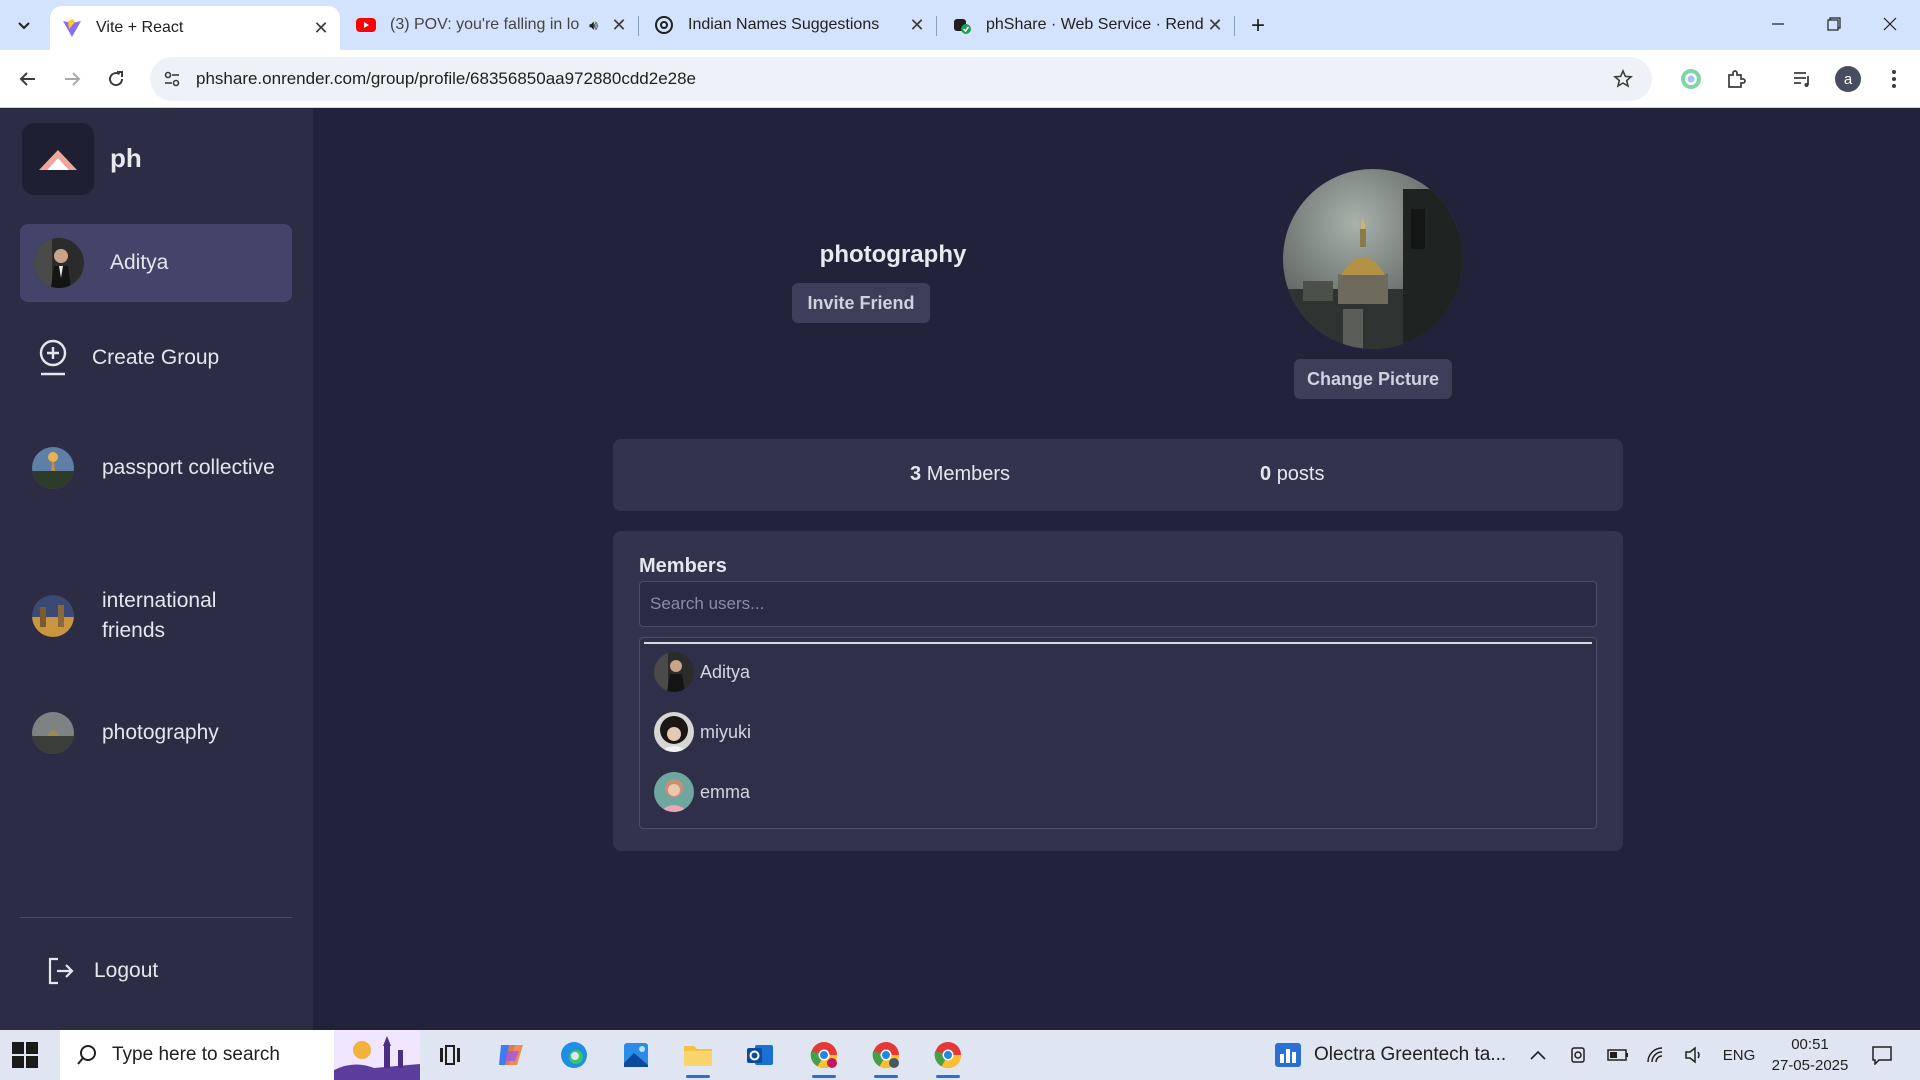  Describe the element at coordinates (789, 25) in the screenshot. I see `tab-chatgpt: Indian Names Suggestions ✕` at that location.